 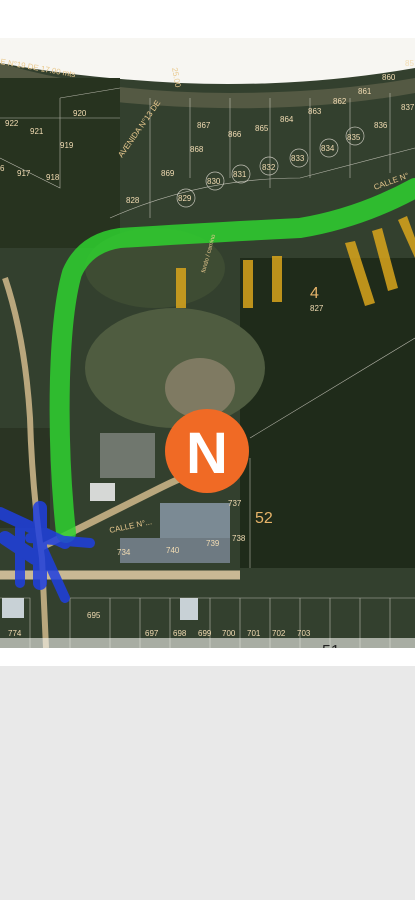 What do you see at coordinates (287, 119) in the screenshot?
I see `lot-number: 864` at bounding box center [287, 119].